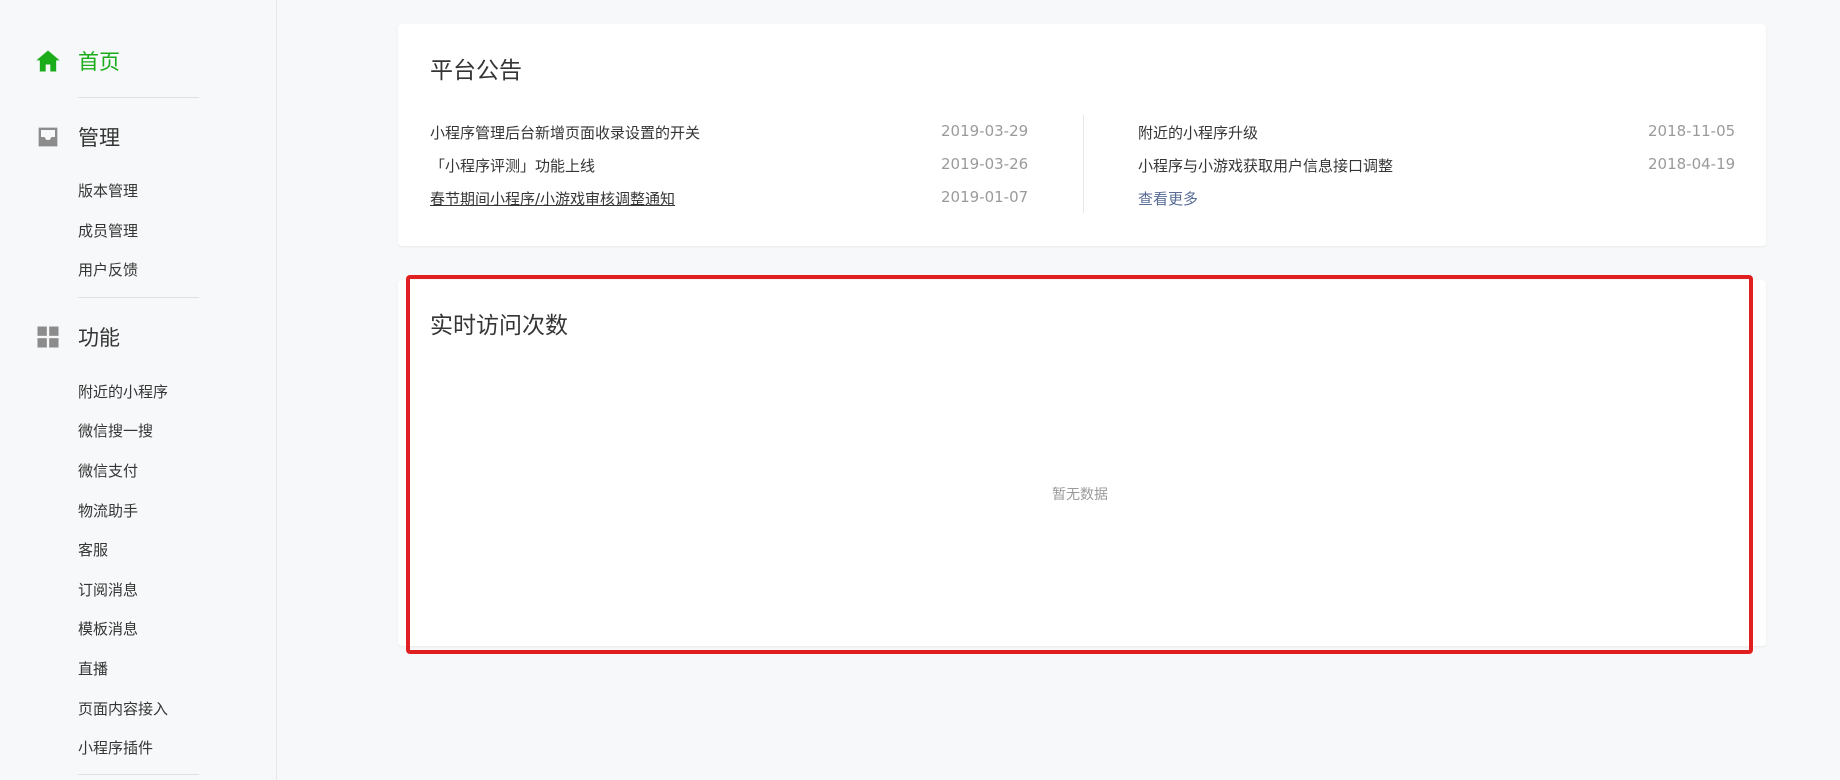 The height and width of the screenshot is (780, 1840). I want to click on realtime-visits-title: 实时访问次数, so click(499, 326).